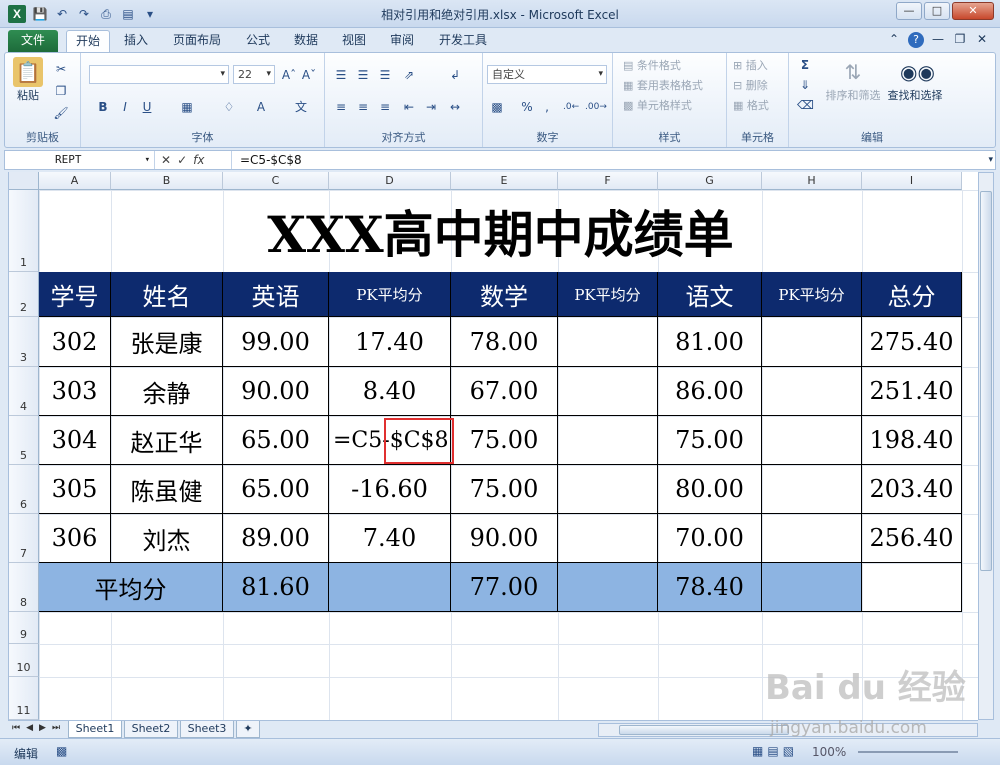  I want to click on font-color-icon: A, so click(261, 107).